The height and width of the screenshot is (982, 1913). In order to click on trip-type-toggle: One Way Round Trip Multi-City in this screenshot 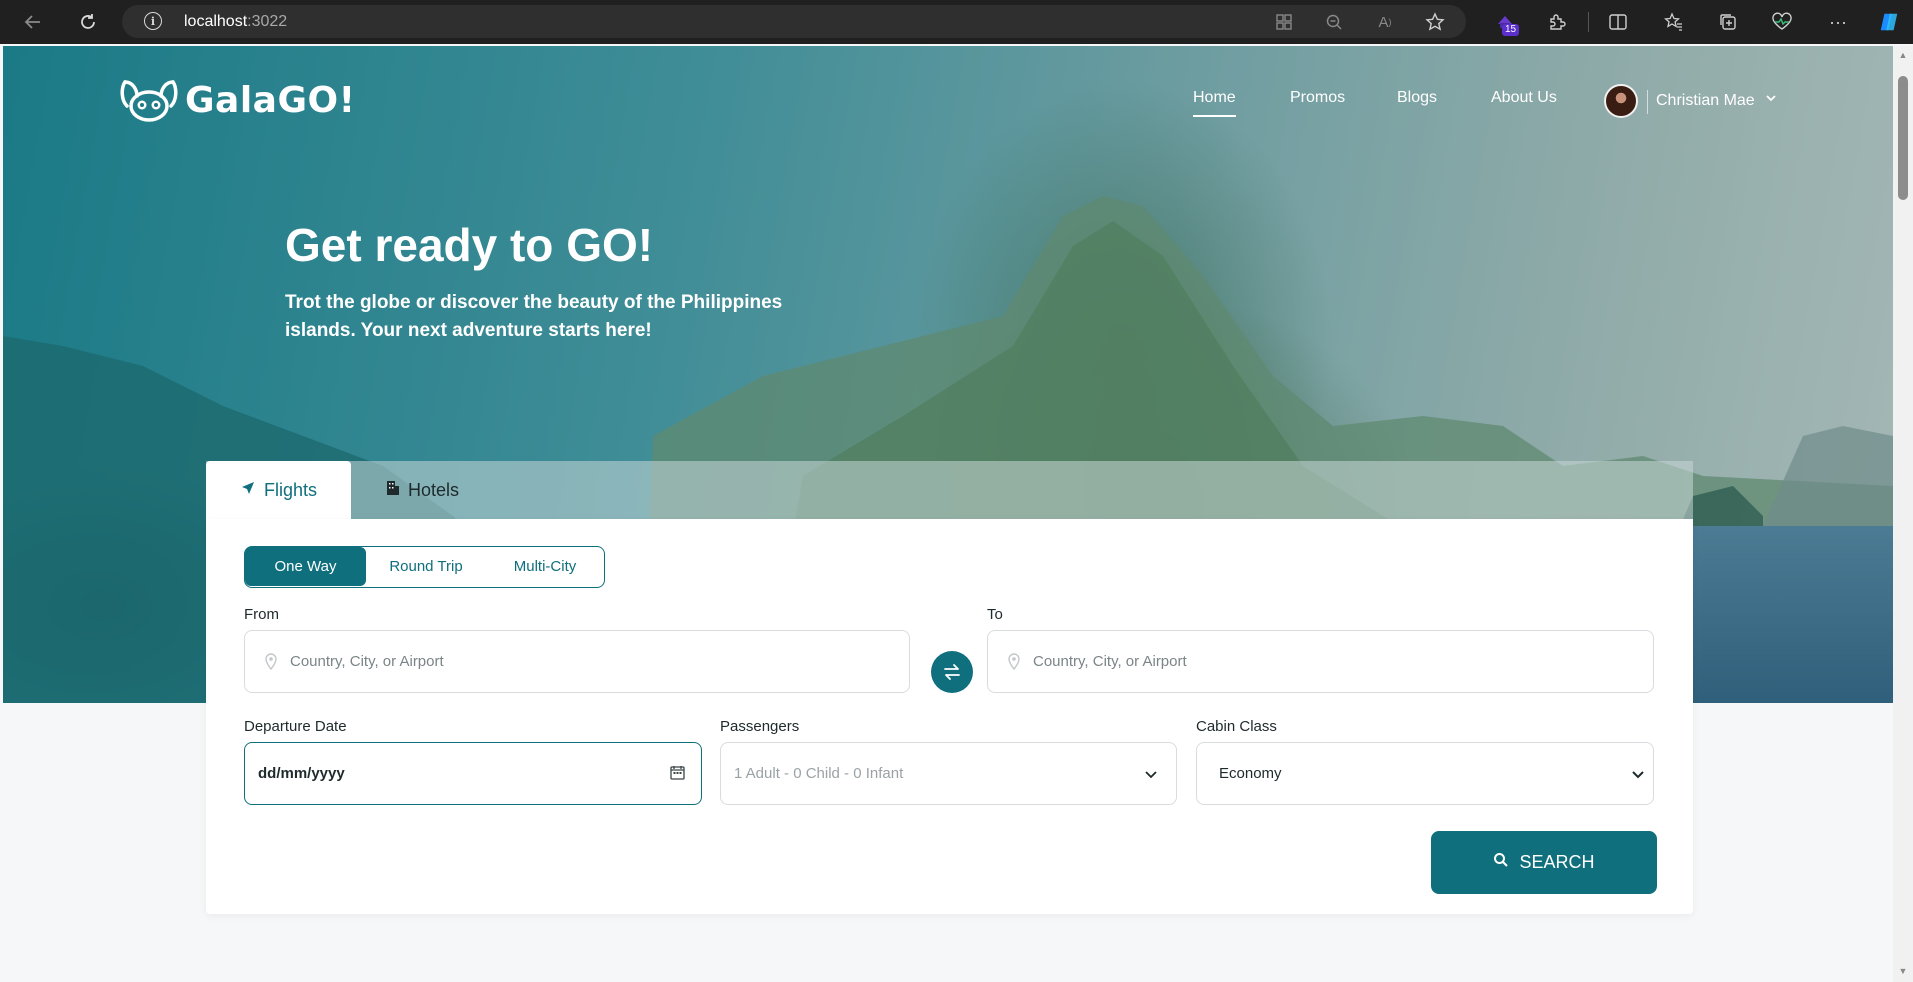, I will do `click(424, 567)`.